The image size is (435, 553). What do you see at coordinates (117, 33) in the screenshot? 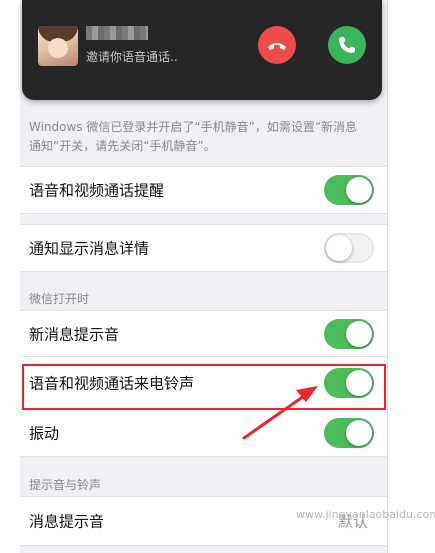
I see `caller-name-blurred` at bounding box center [117, 33].